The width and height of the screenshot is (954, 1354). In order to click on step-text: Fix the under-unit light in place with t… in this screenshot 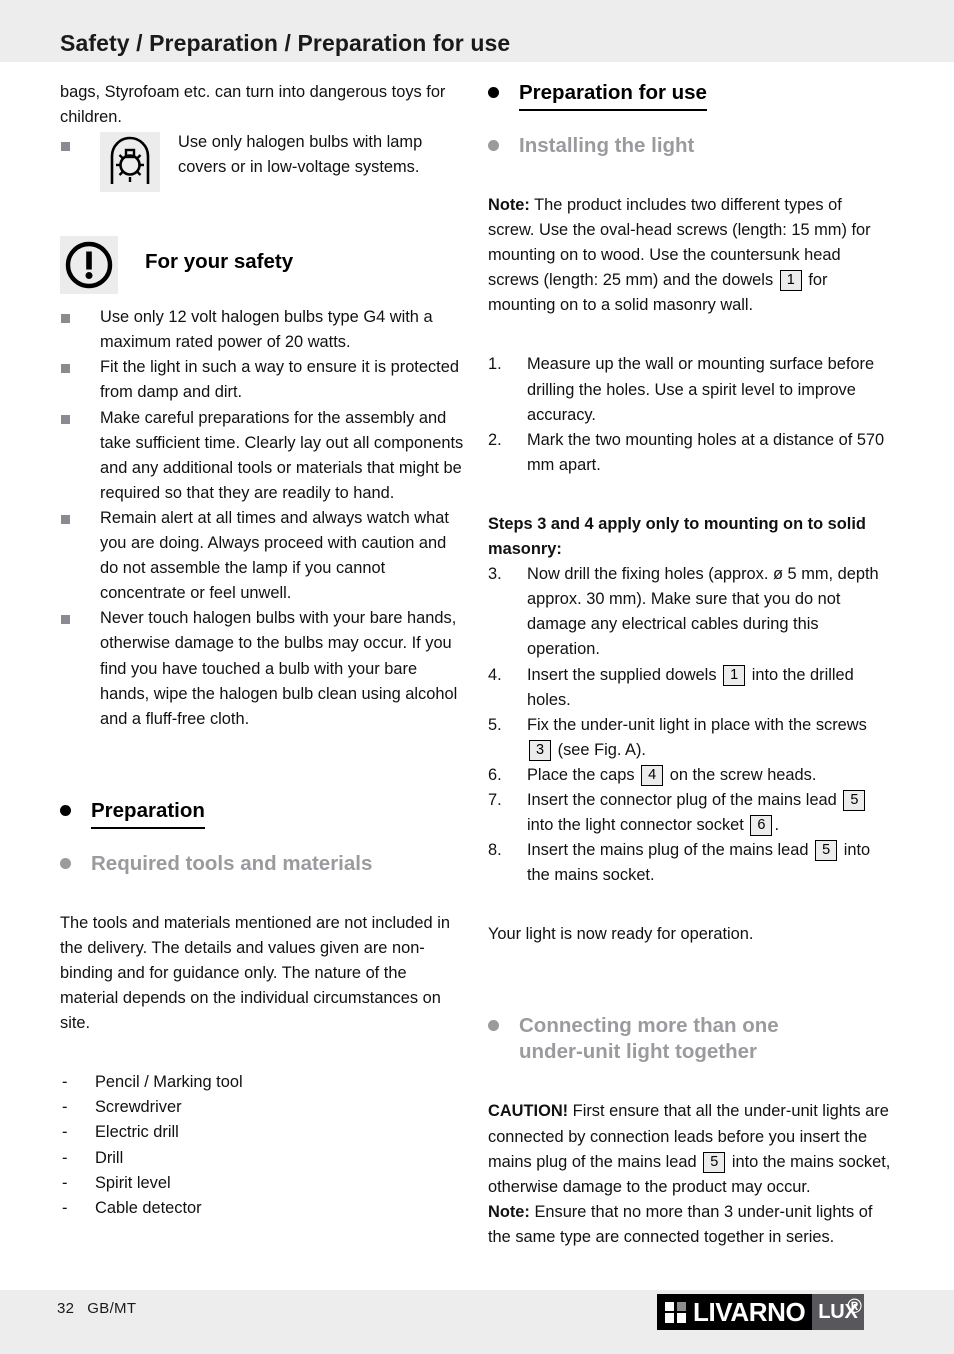, I will do `click(697, 724)`.